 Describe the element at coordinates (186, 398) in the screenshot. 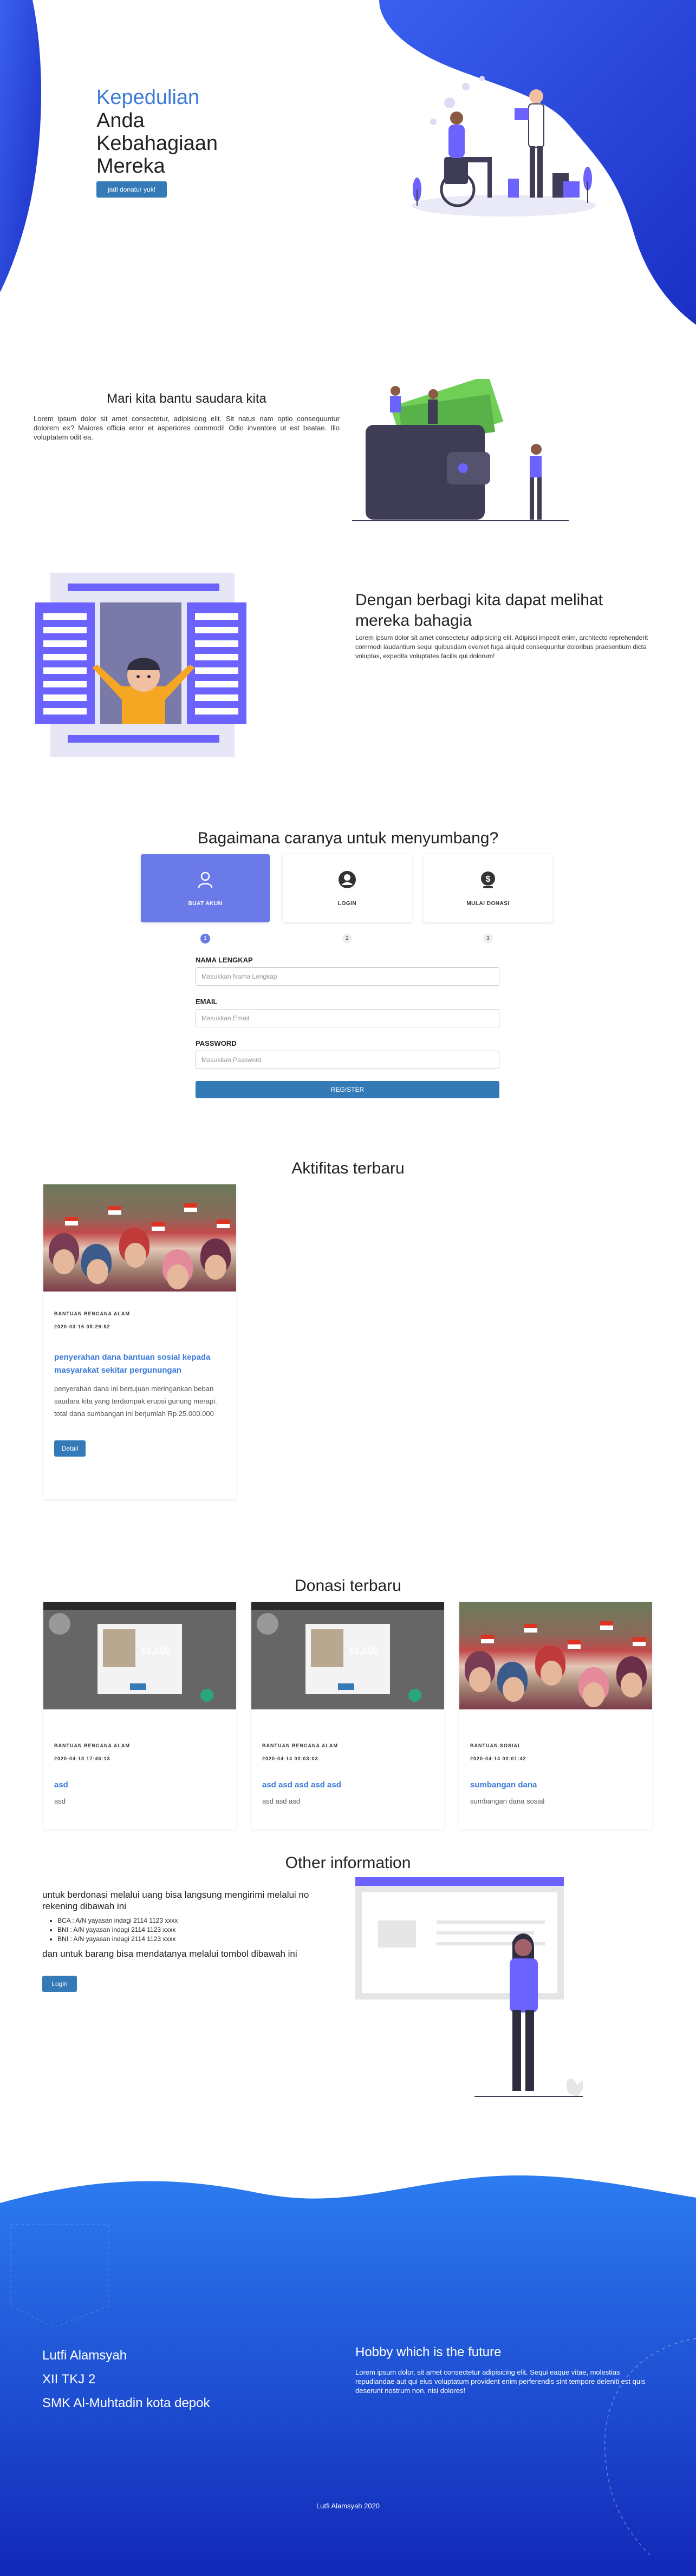

I see `intro-title: Mari kita bantu saudara kita` at that location.